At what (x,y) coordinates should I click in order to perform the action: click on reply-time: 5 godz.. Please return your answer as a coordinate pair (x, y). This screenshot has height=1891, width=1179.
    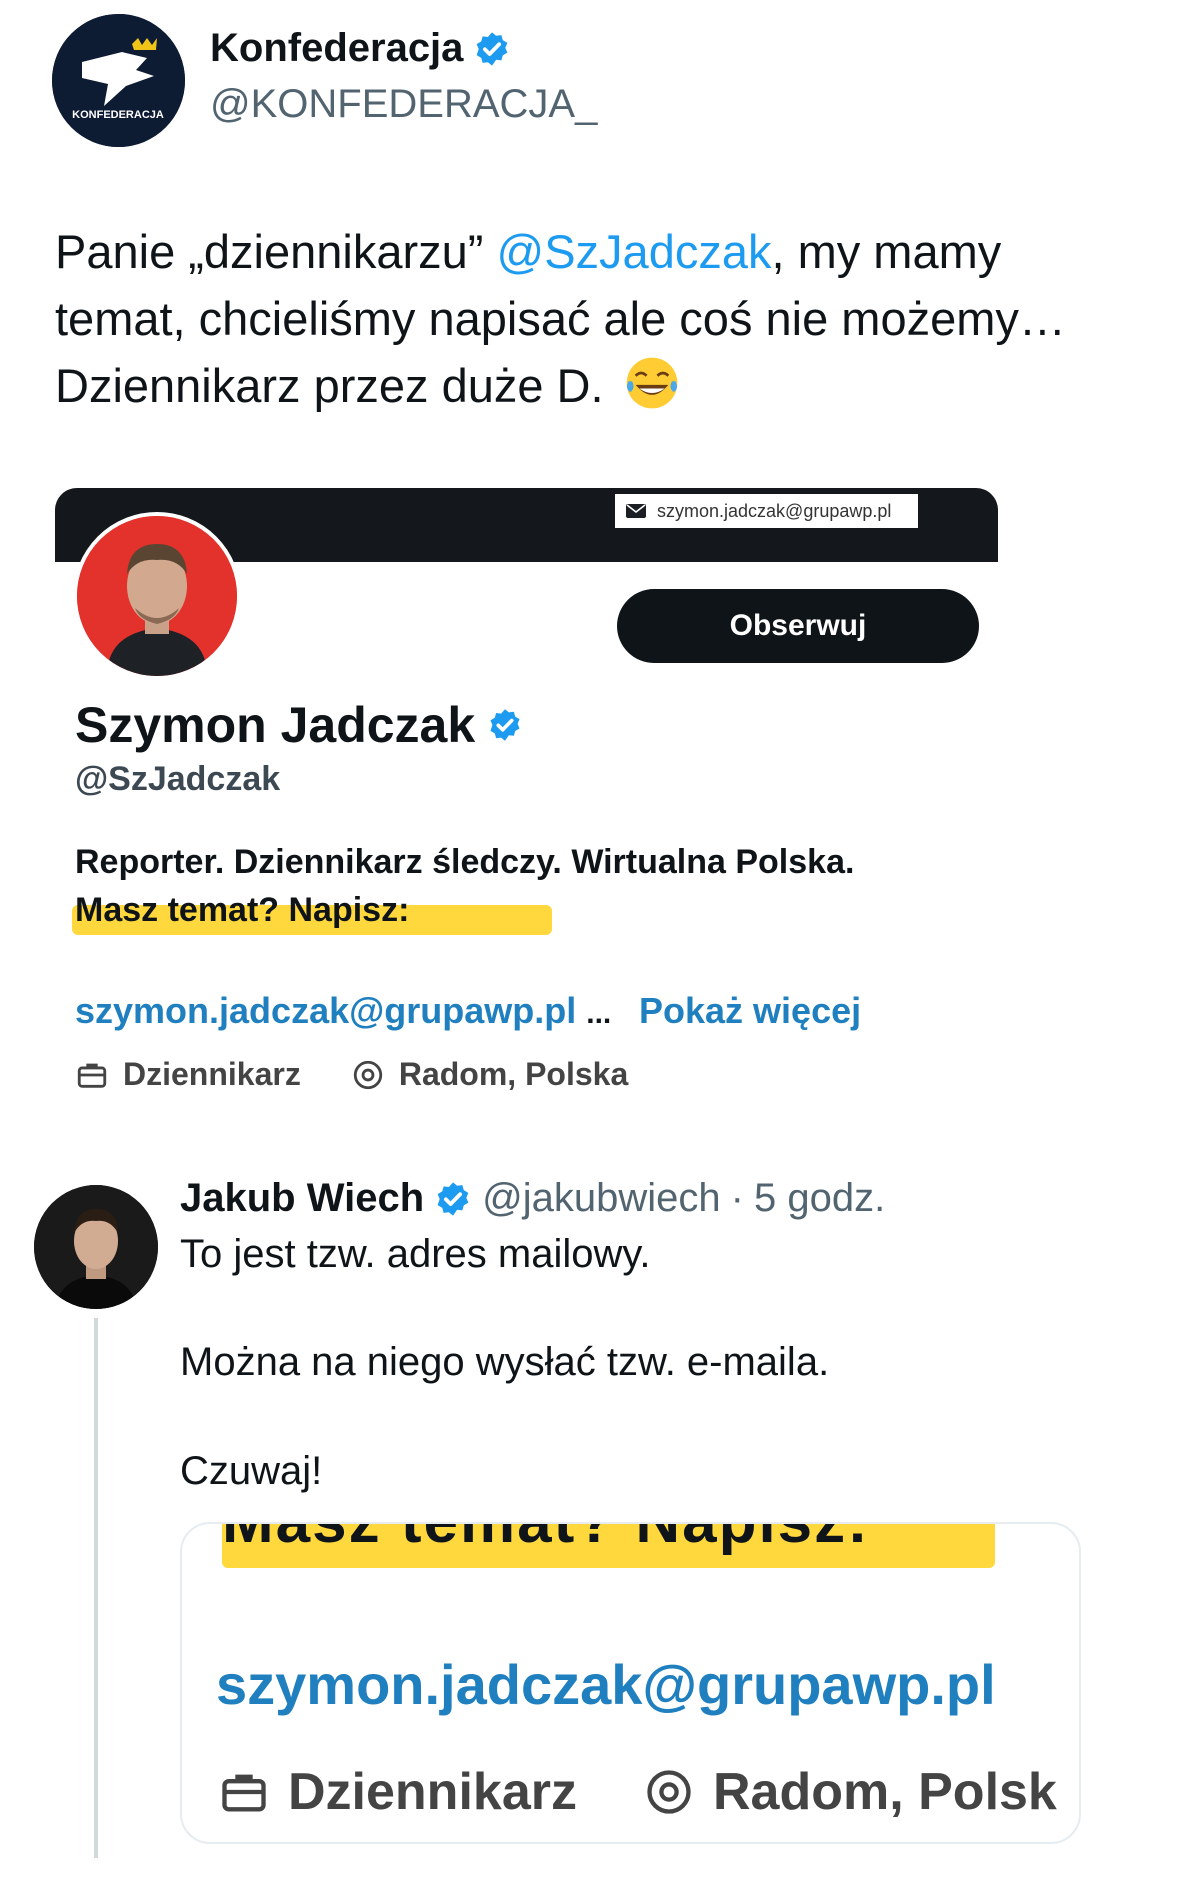
    Looking at the image, I should click on (819, 1198).